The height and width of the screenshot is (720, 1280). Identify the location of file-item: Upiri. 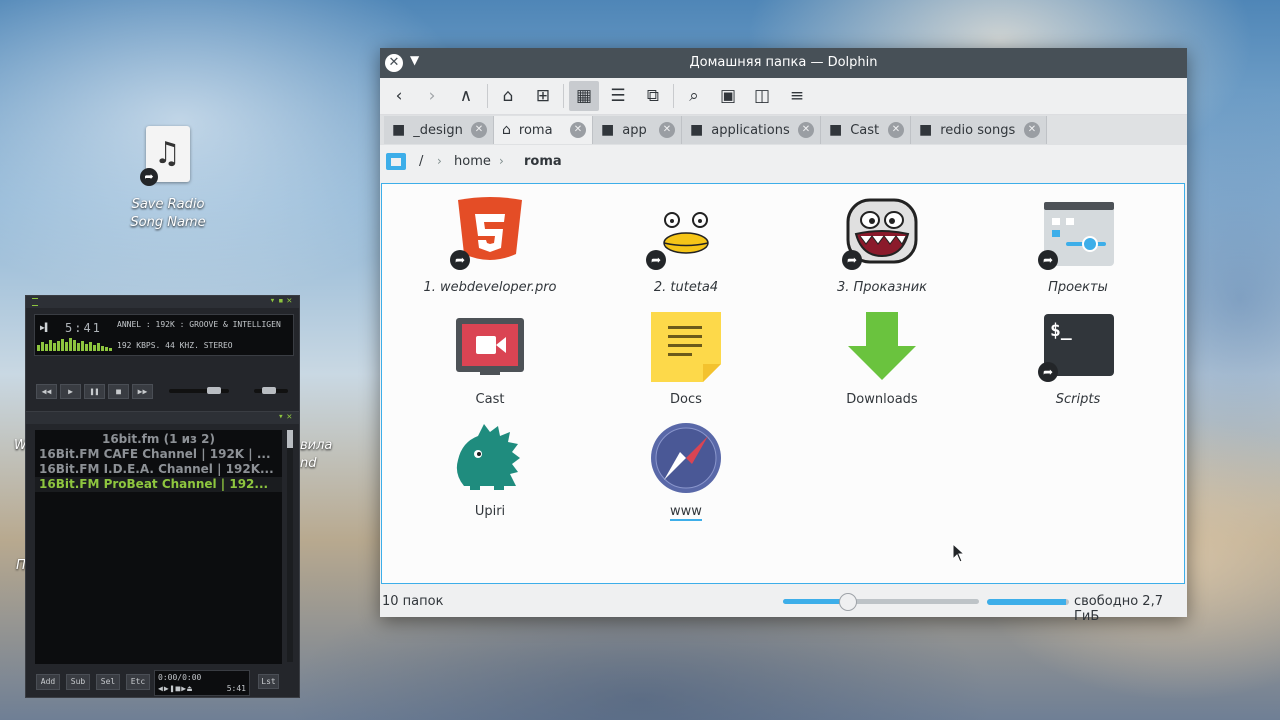
(490, 469).